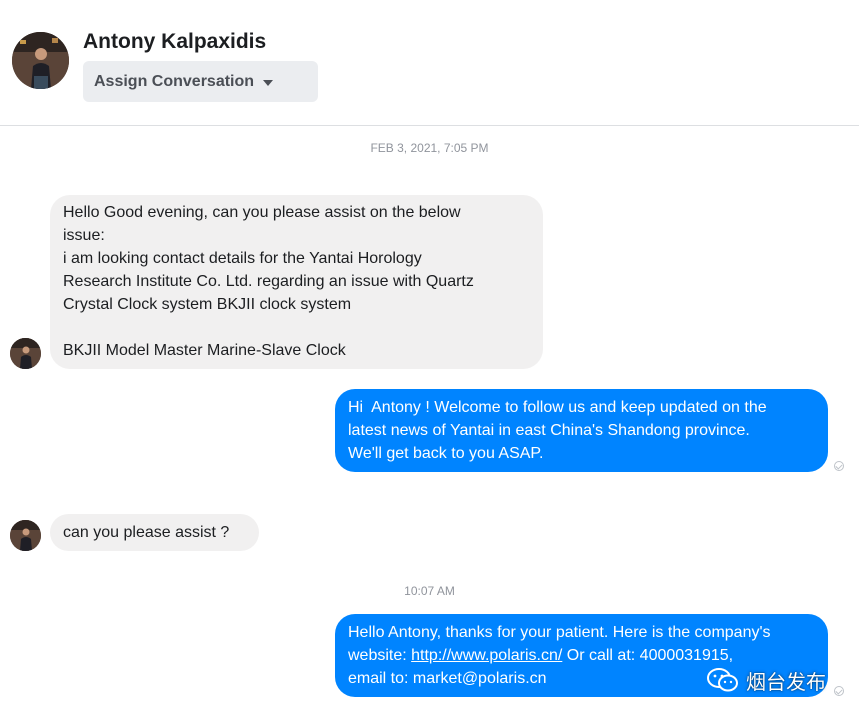  I want to click on assign-conversation-button: Assign Conversation, so click(200, 81).